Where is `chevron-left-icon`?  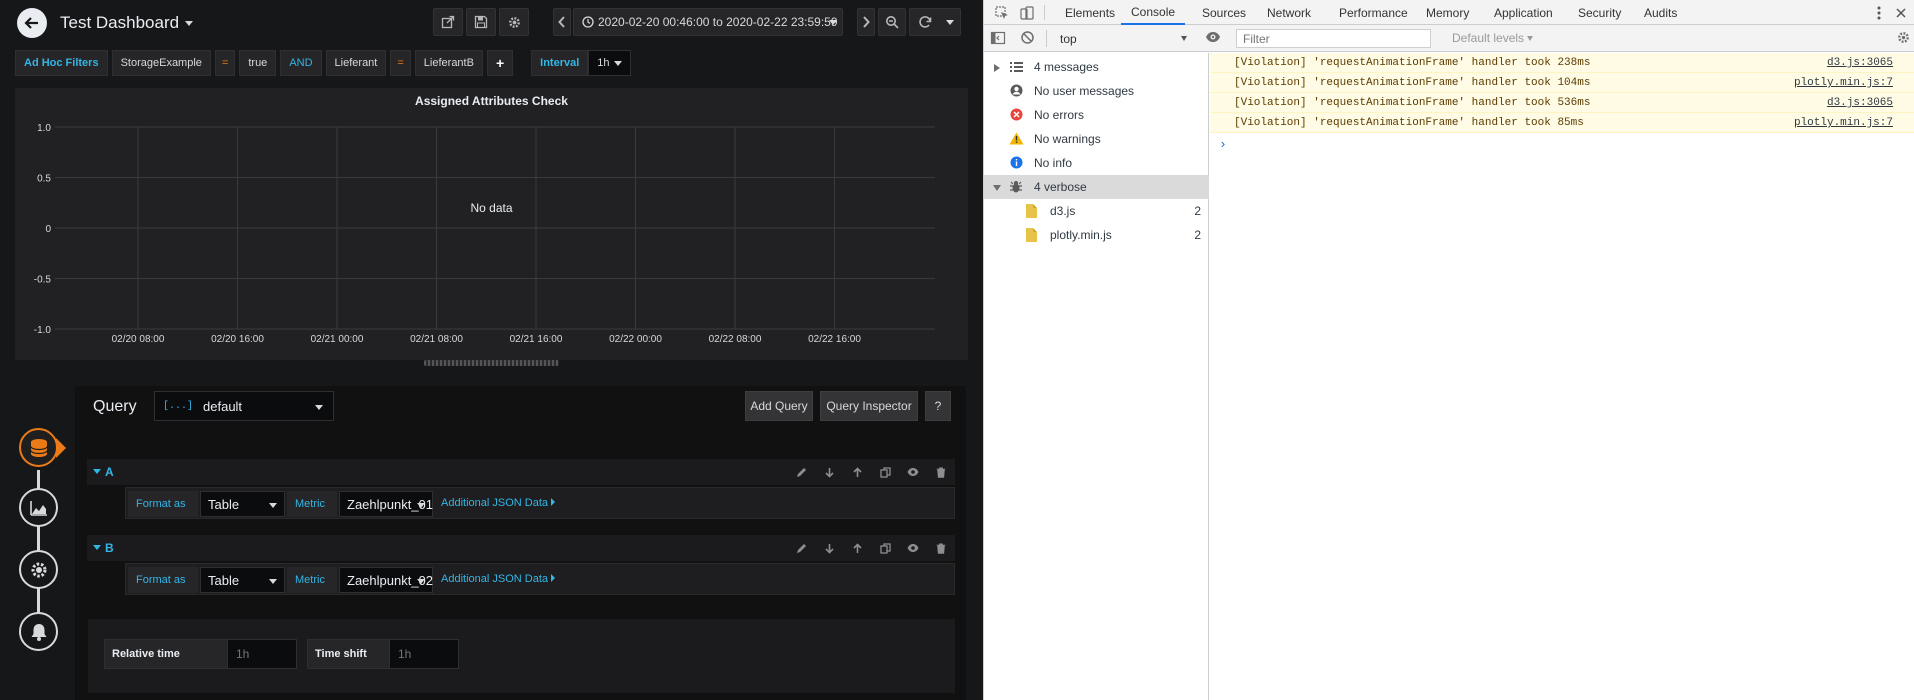
chevron-left-icon is located at coordinates (561, 22).